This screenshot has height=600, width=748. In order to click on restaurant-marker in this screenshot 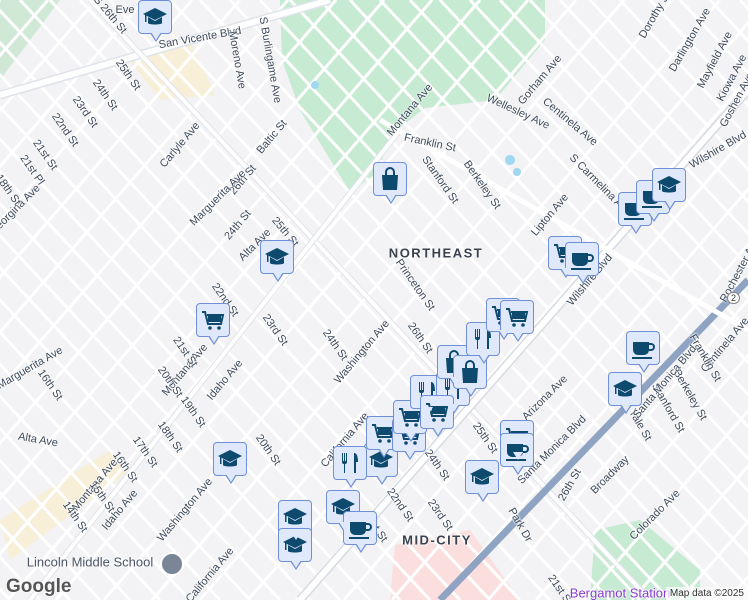, I will do `click(350, 467)`.